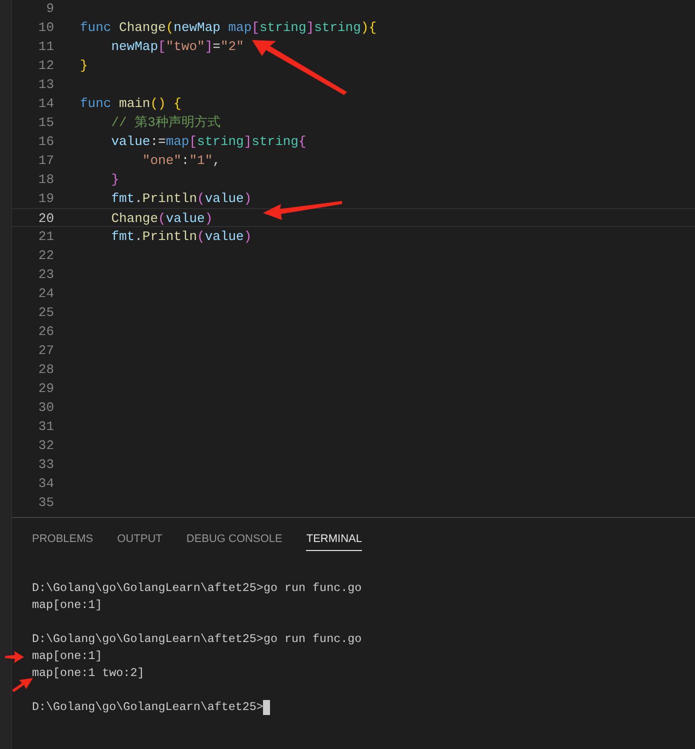  What do you see at coordinates (177, 47) in the screenshot?
I see `code-line: newMap["two"]="2"` at bounding box center [177, 47].